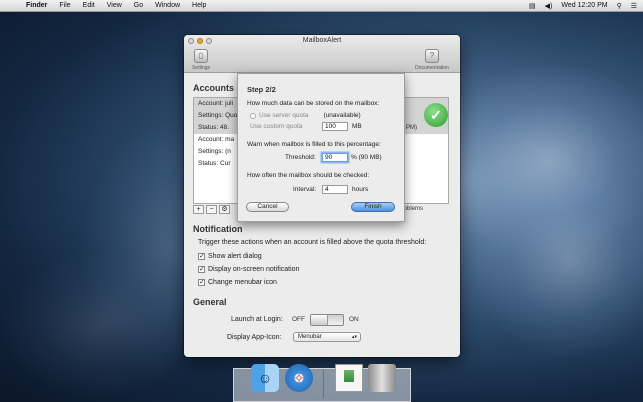 This screenshot has width=643, height=402. Describe the element at coordinates (64, 5) in the screenshot. I see `menu-file: File` at that location.